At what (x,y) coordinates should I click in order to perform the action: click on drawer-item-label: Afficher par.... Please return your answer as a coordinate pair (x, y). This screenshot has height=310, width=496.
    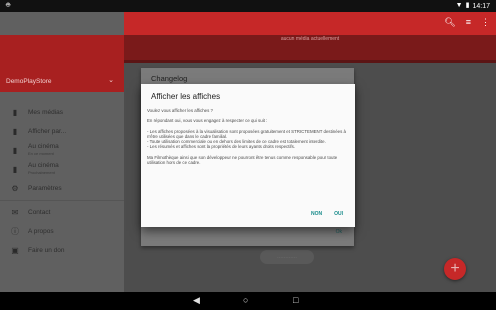
    Looking at the image, I should click on (47, 131).